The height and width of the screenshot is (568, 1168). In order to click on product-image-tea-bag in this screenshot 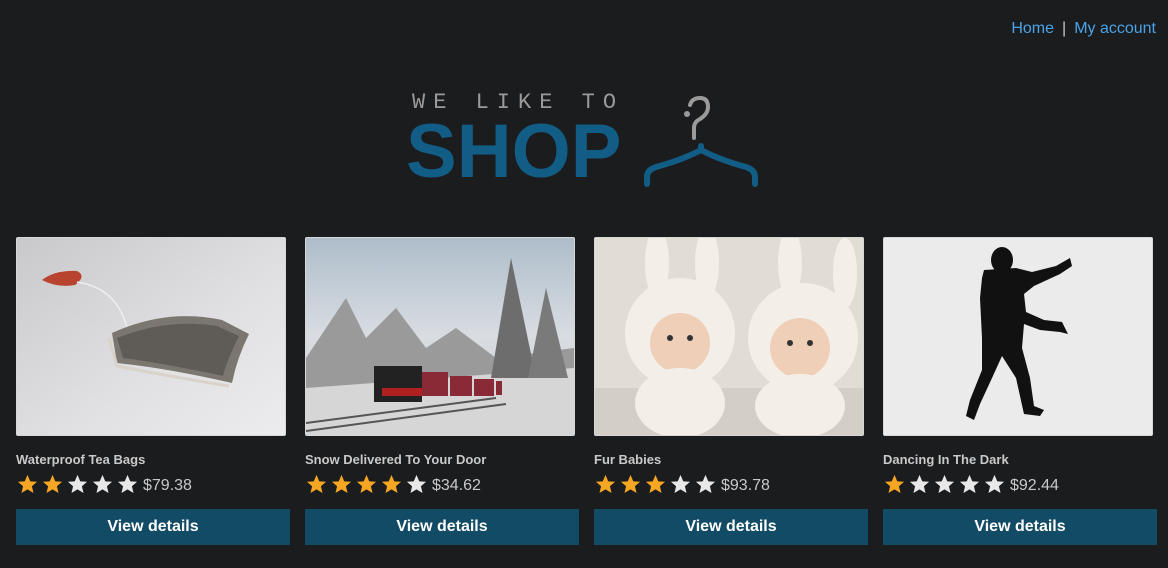, I will do `click(151, 336)`.